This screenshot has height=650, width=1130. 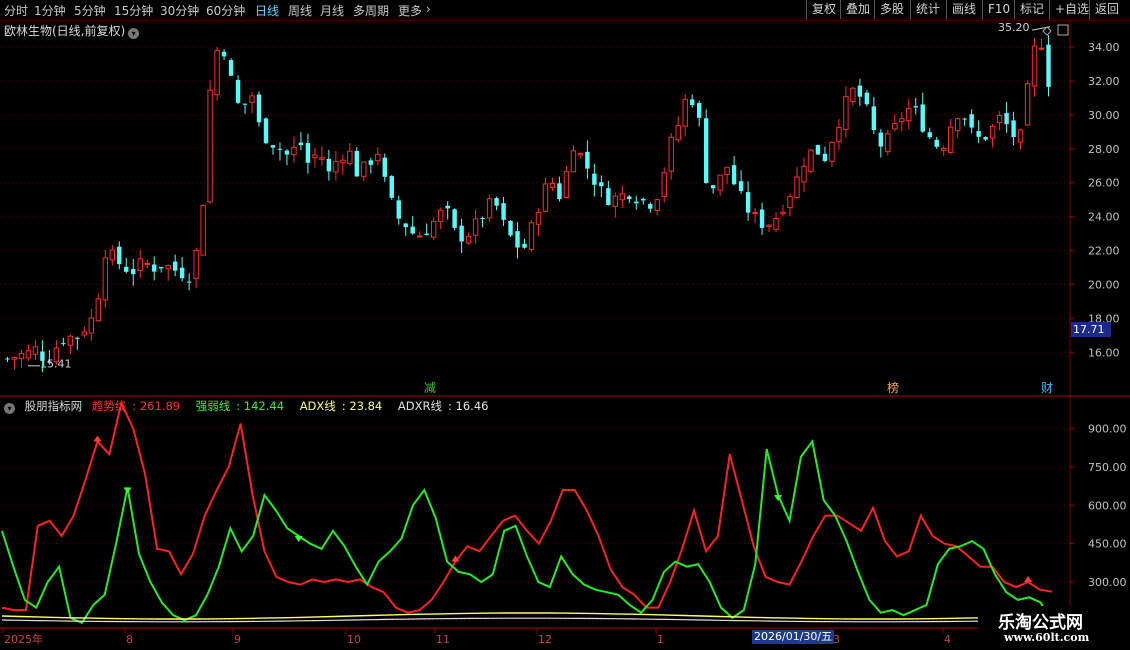 What do you see at coordinates (225, 10) in the screenshot?
I see `period-tab-60min: 60分钟` at bounding box center [225, 10].